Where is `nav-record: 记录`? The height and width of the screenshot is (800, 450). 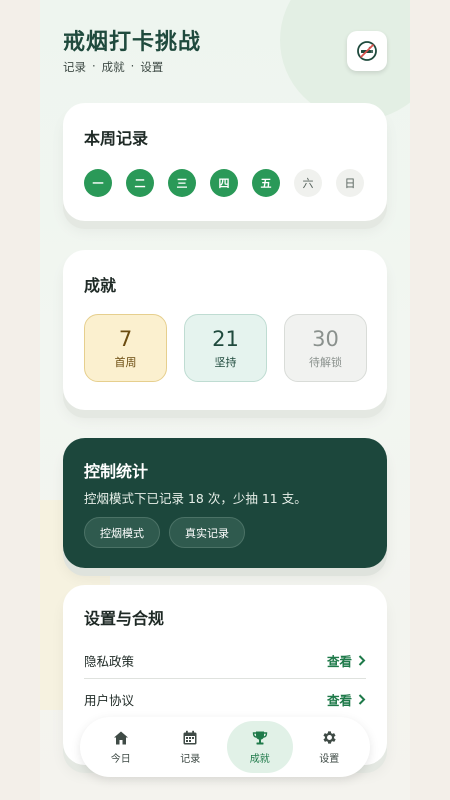
nav-record: 记录 is located at coordinates (74, 67).